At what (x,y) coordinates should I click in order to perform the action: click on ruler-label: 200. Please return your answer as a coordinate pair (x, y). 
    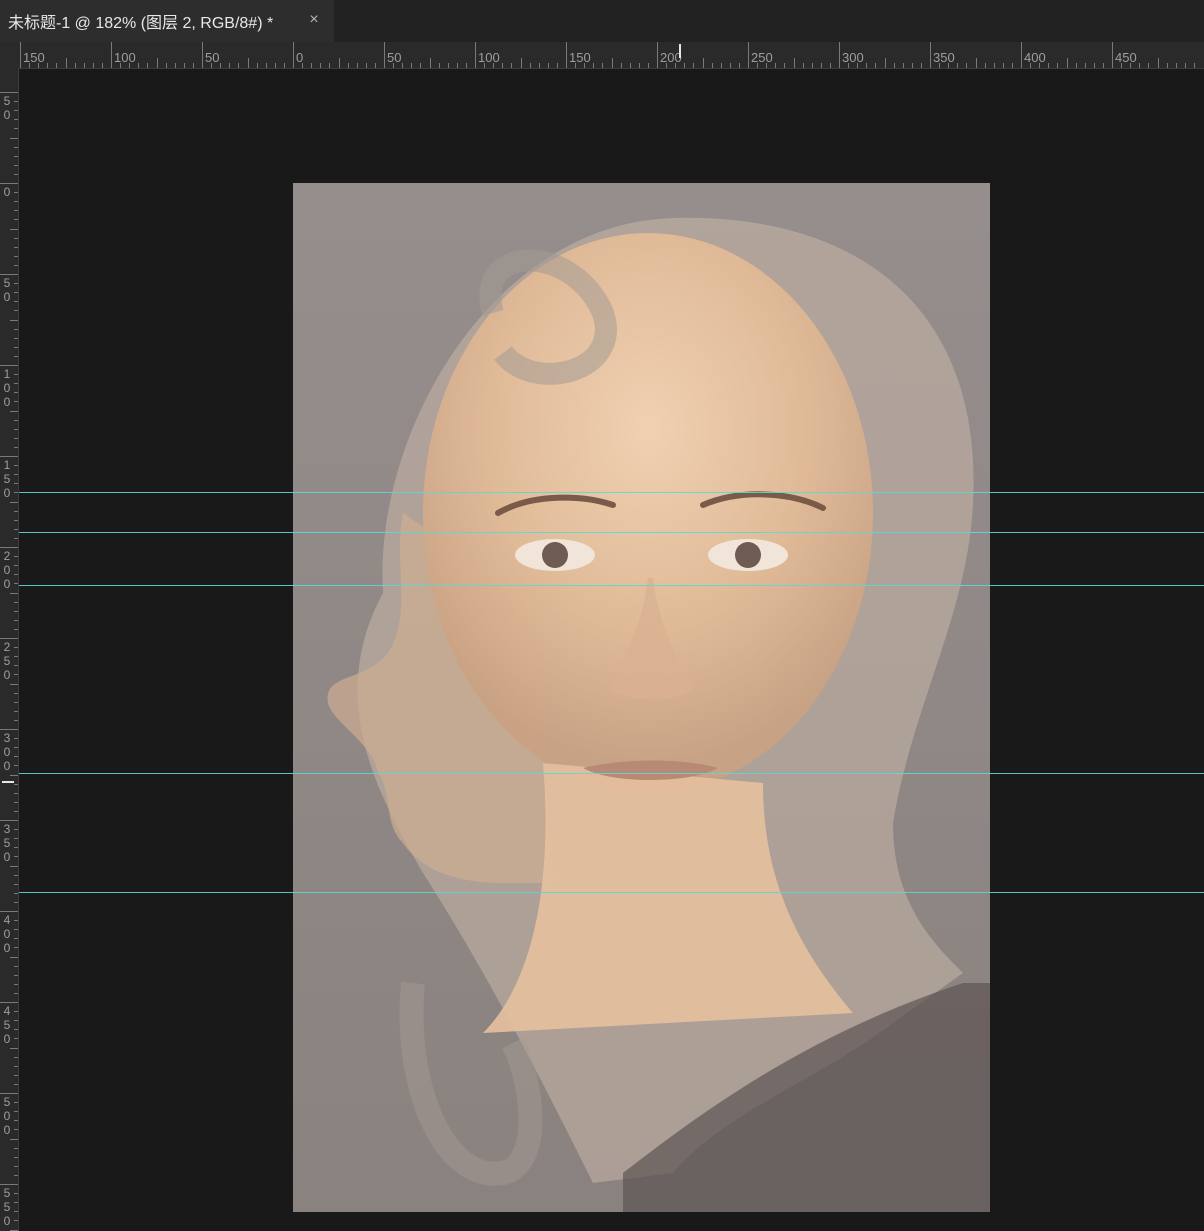
    Looking at the image, I should click on (7, 570).